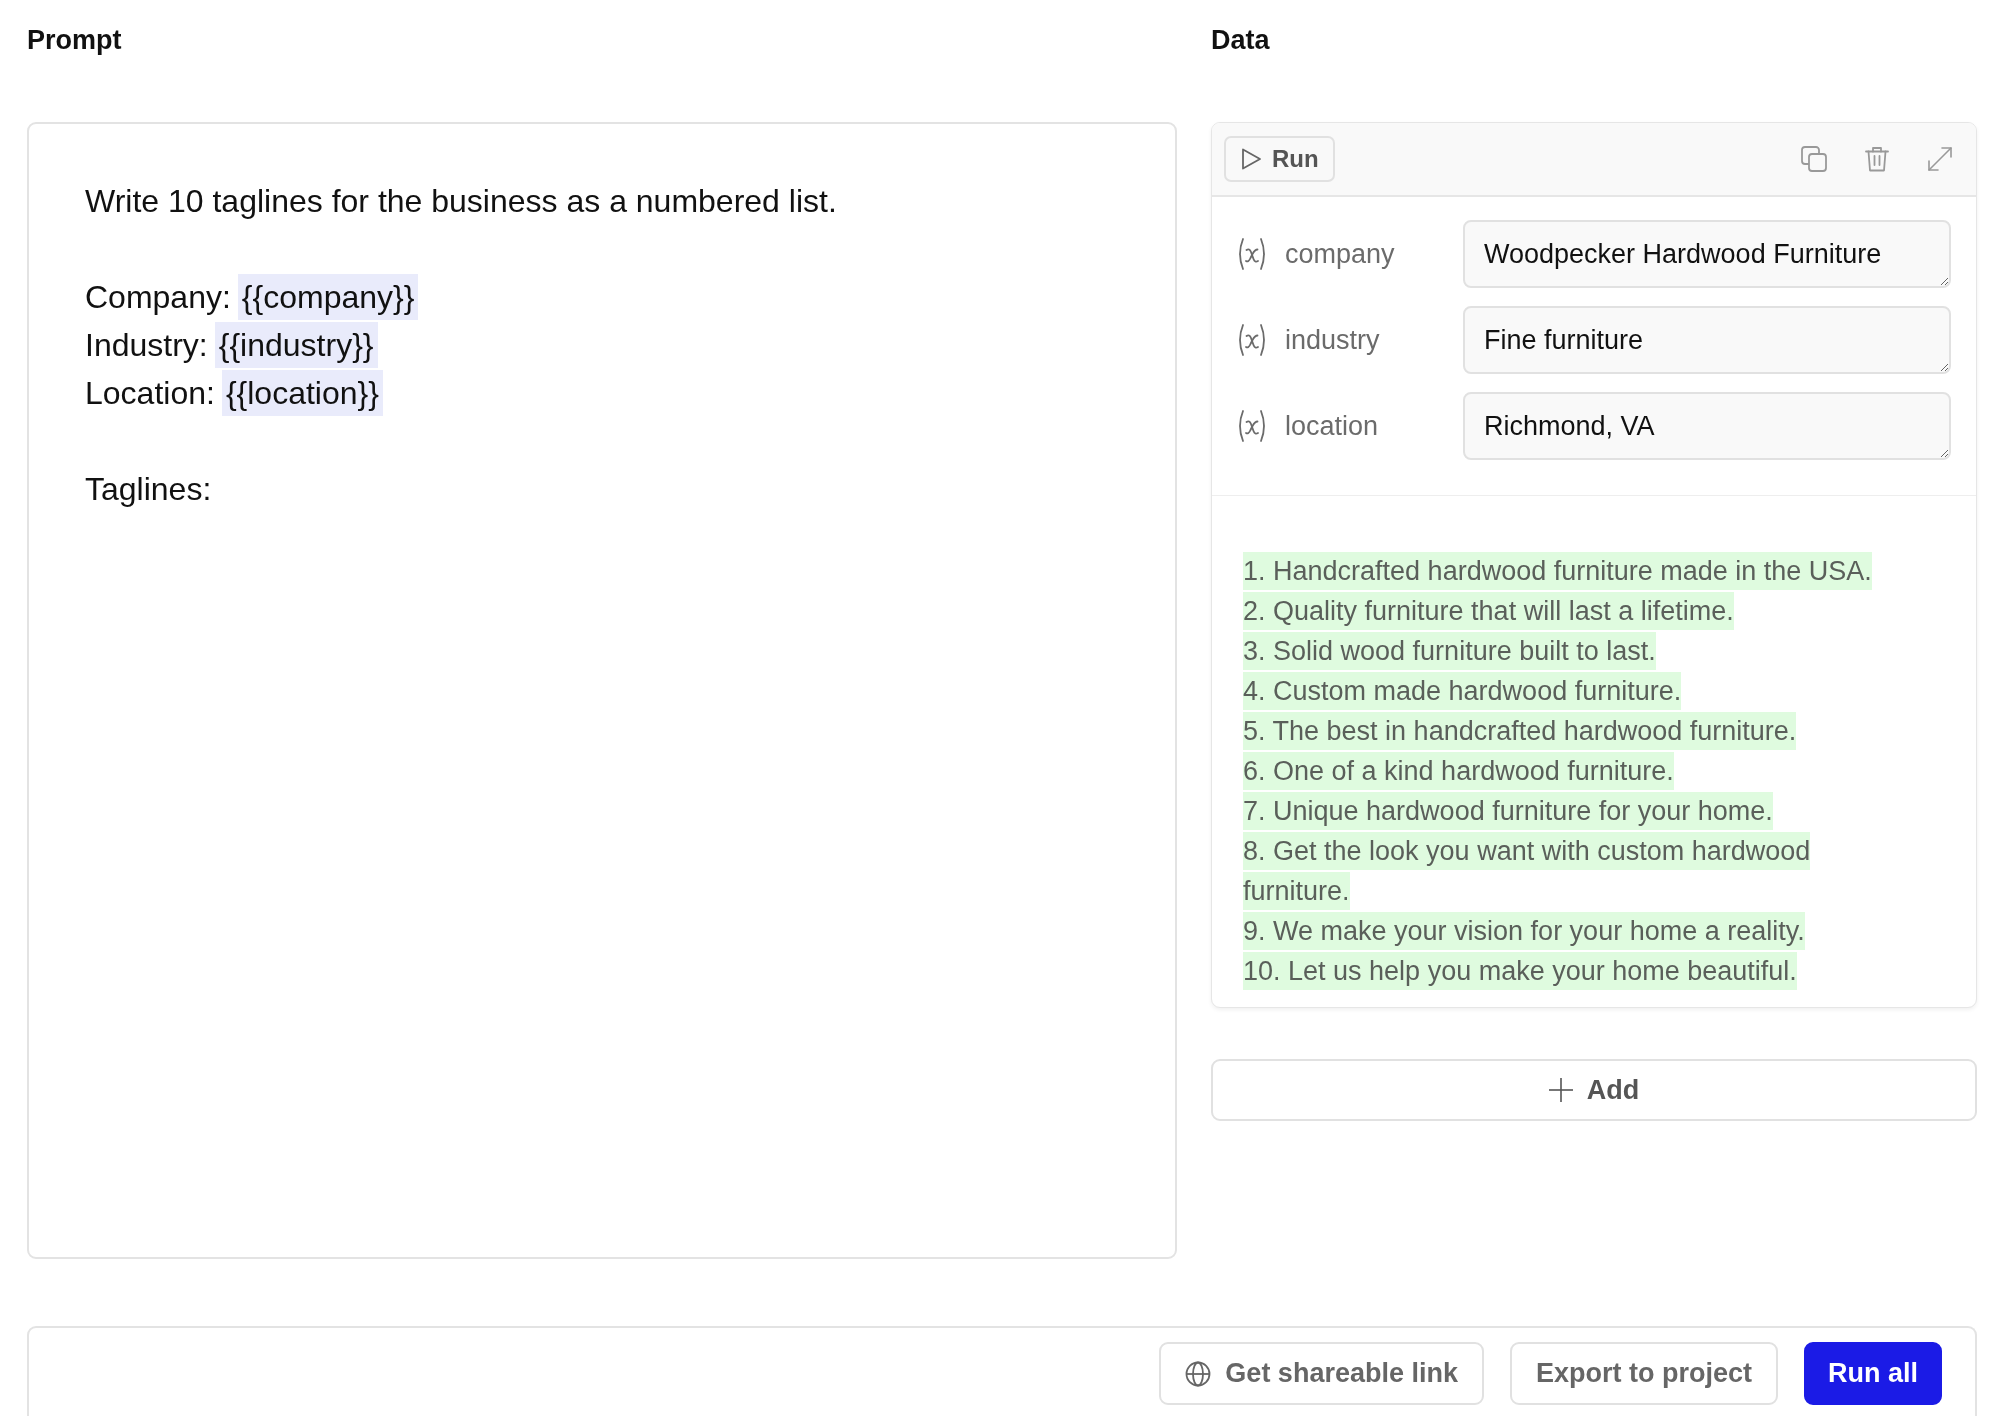  What do you see at coordinates (328, 297) in the screenshot?
I see `variable-token: {{company}}` at bounding box center [328, 297].